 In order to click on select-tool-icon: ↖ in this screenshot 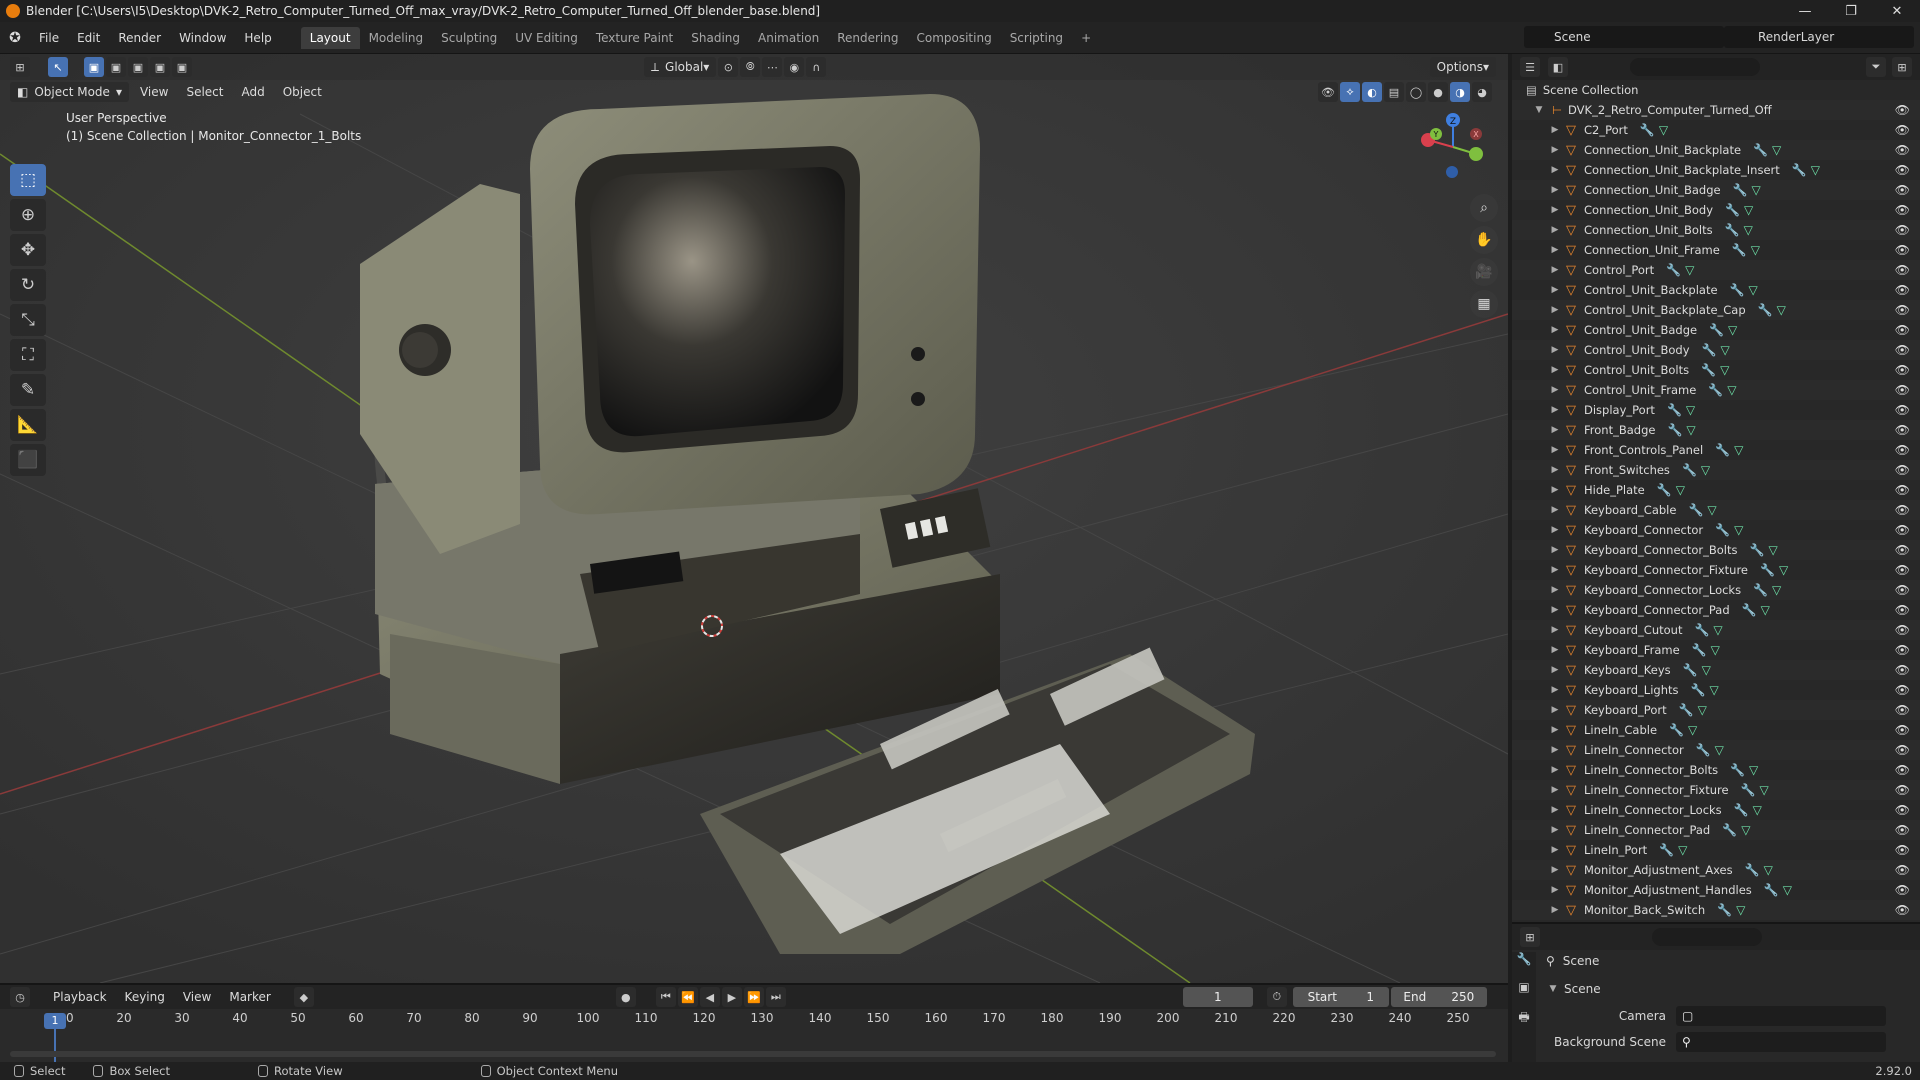, I will do `click(58, 67)`.